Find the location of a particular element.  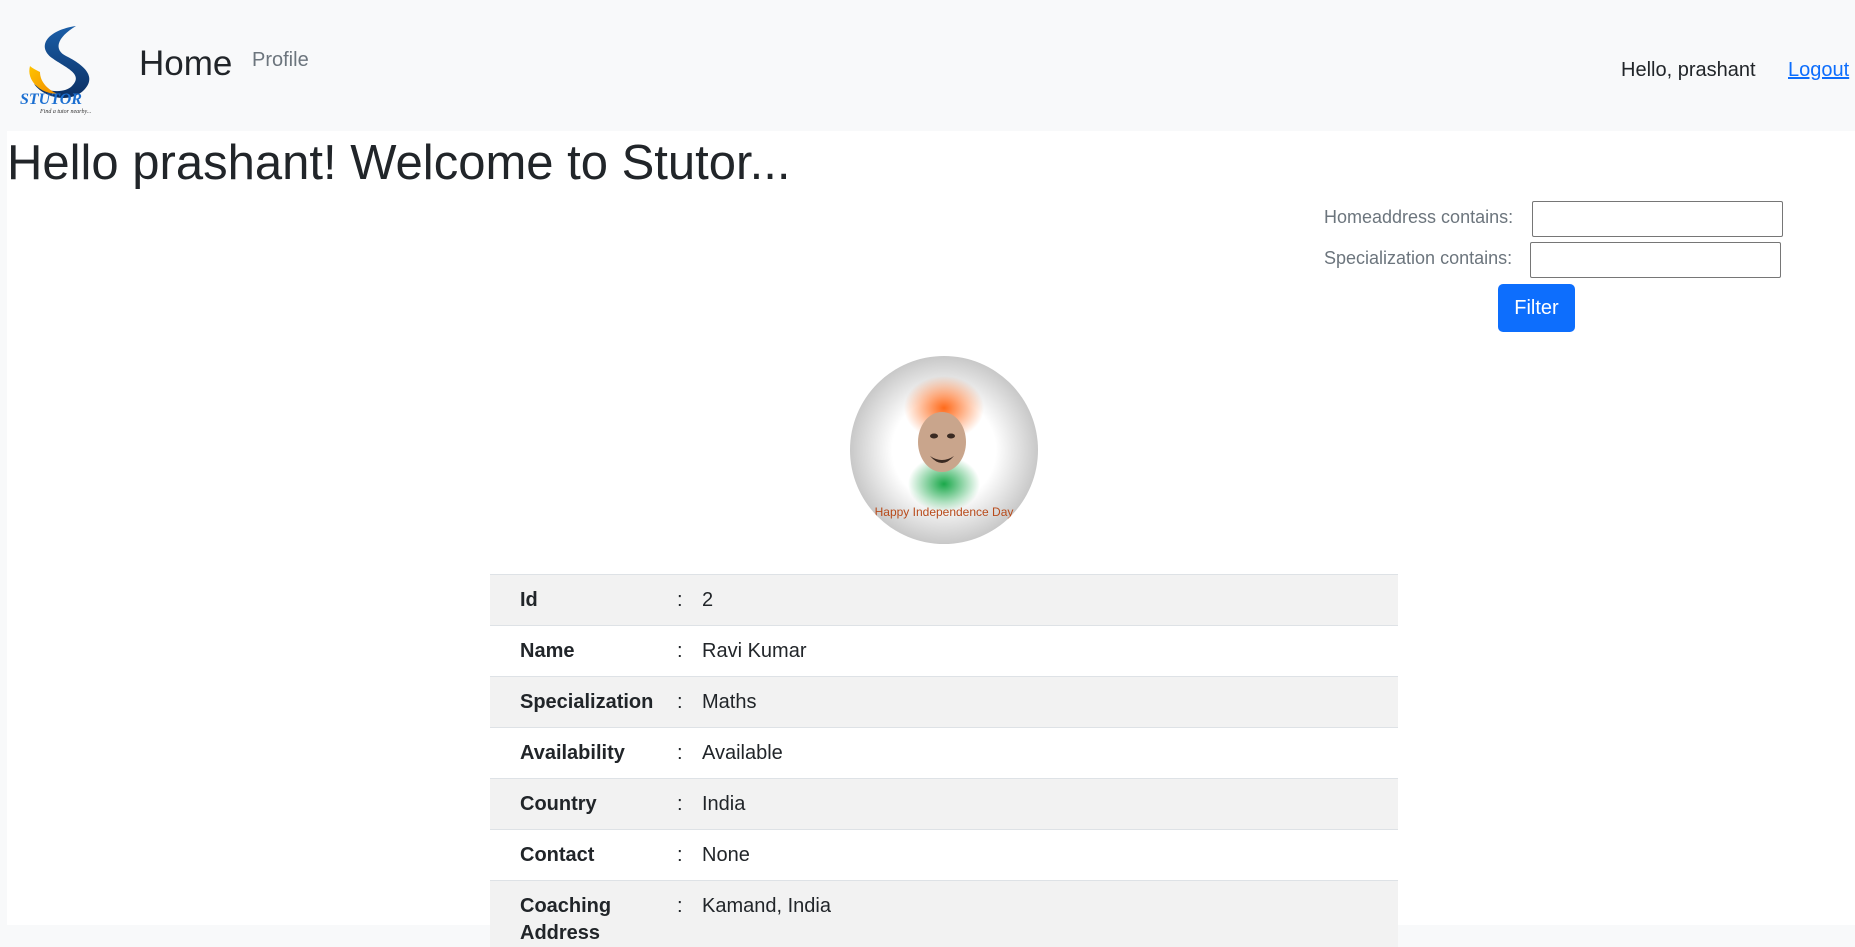

homeaddress-filter-label: Homeaddress contains: is located at coordinates (1418, 217).